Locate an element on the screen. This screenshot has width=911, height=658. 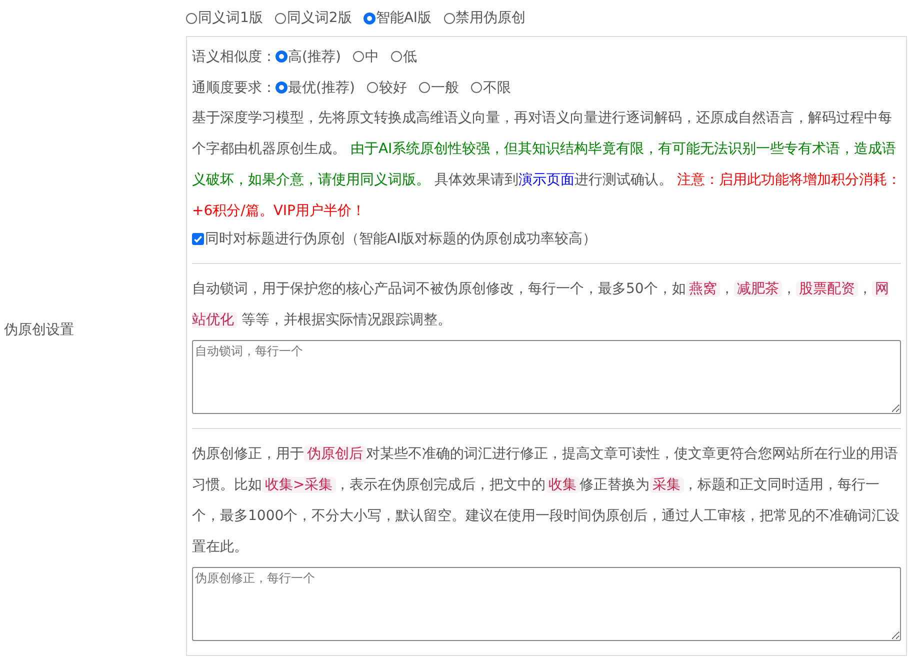
lock-words-description: 自动锁词，用于保护您的核心产品词不被伪原创修改，每行一个，最多50个，如 燕窝 ， 减肥茶 ， 股票配资 ， 网站优化 等等，并根据实际情况跟踪调整。 is located at coordinates (541, 305).